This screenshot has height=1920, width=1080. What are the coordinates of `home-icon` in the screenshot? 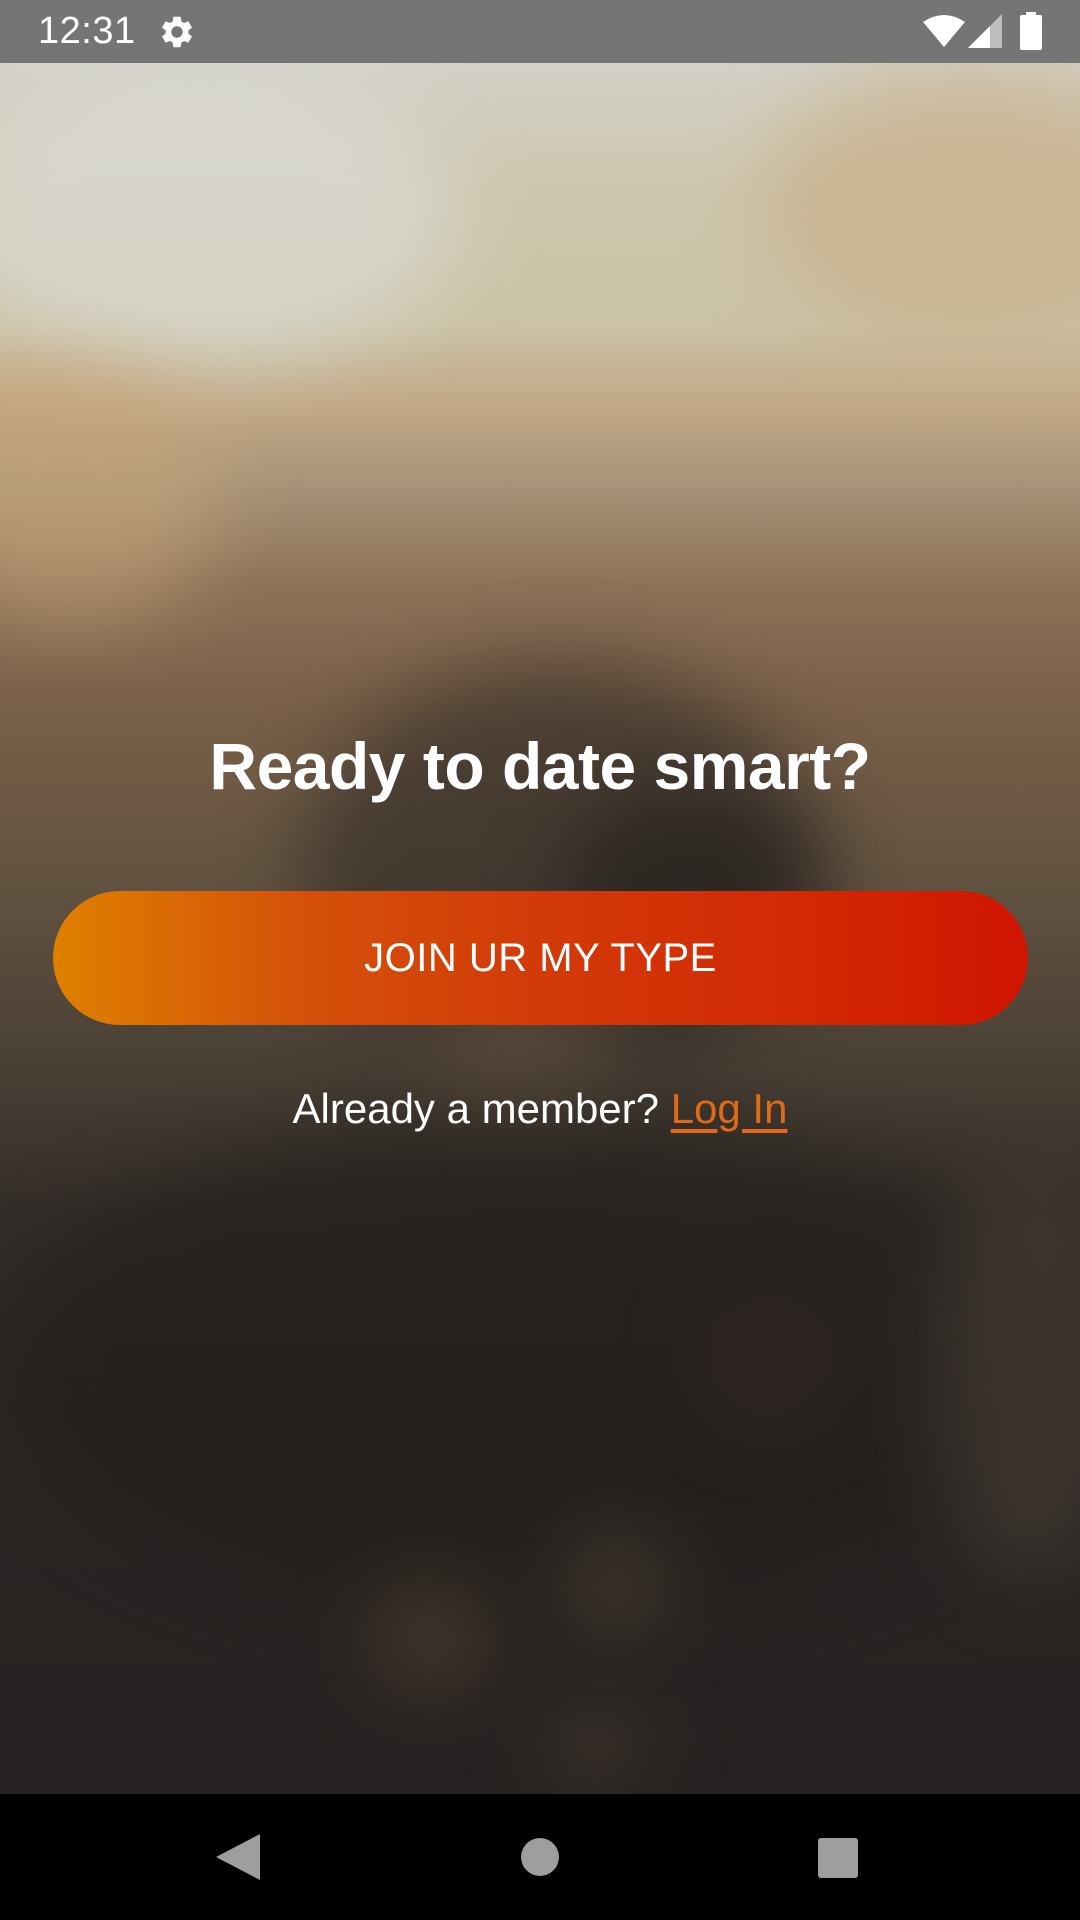 It's located at (540, 1857).